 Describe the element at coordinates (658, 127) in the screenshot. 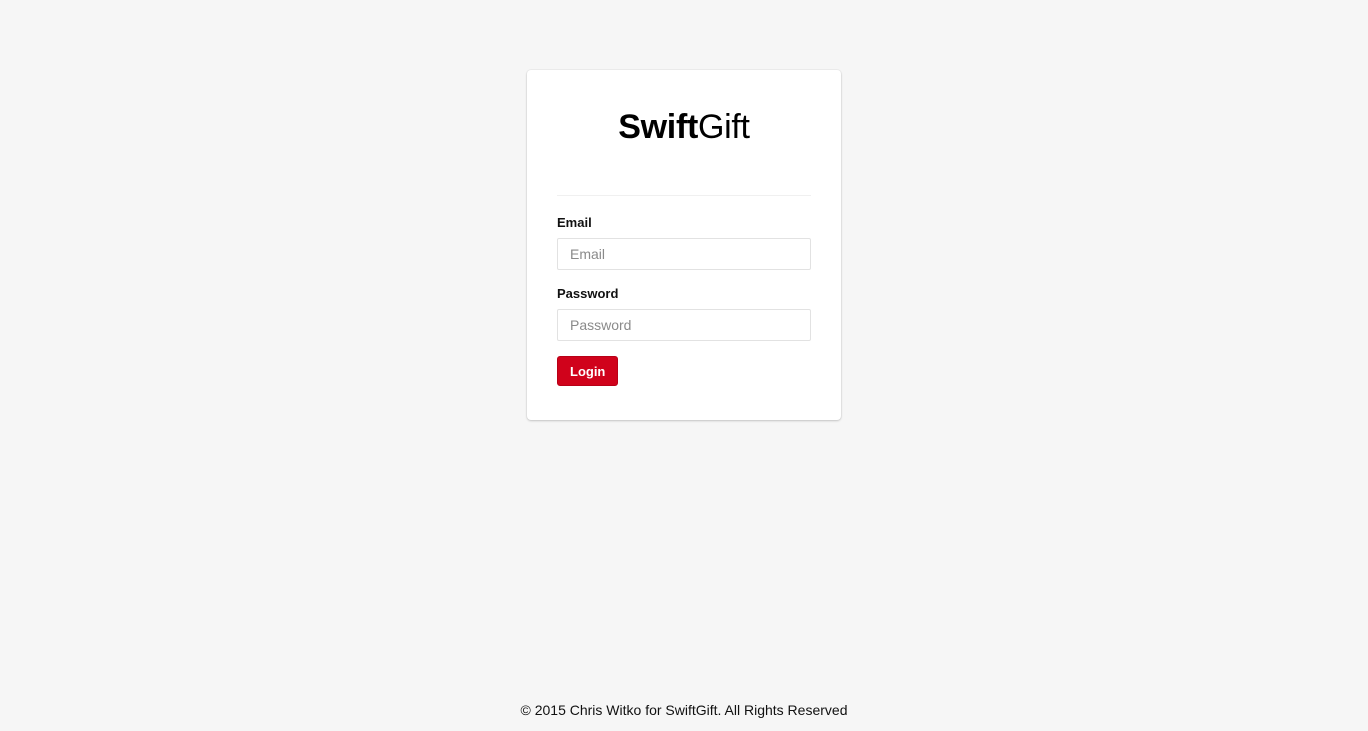

I see `brand-logo-bold: Swift` at that location.